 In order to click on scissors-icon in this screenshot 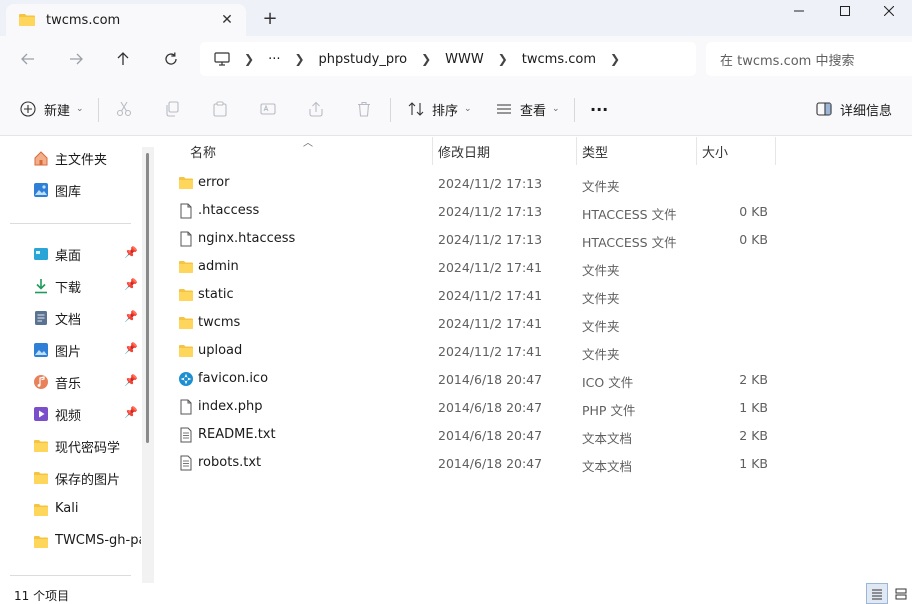, I will do `click(124, 109)`.